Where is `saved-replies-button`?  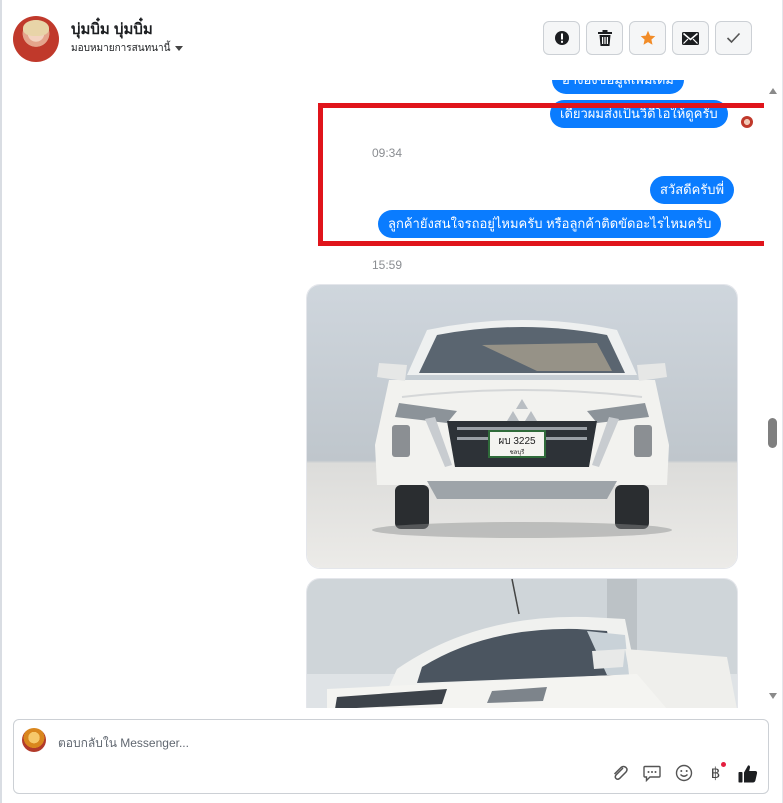 saved-replies-button is located at coordinates (651, 773).